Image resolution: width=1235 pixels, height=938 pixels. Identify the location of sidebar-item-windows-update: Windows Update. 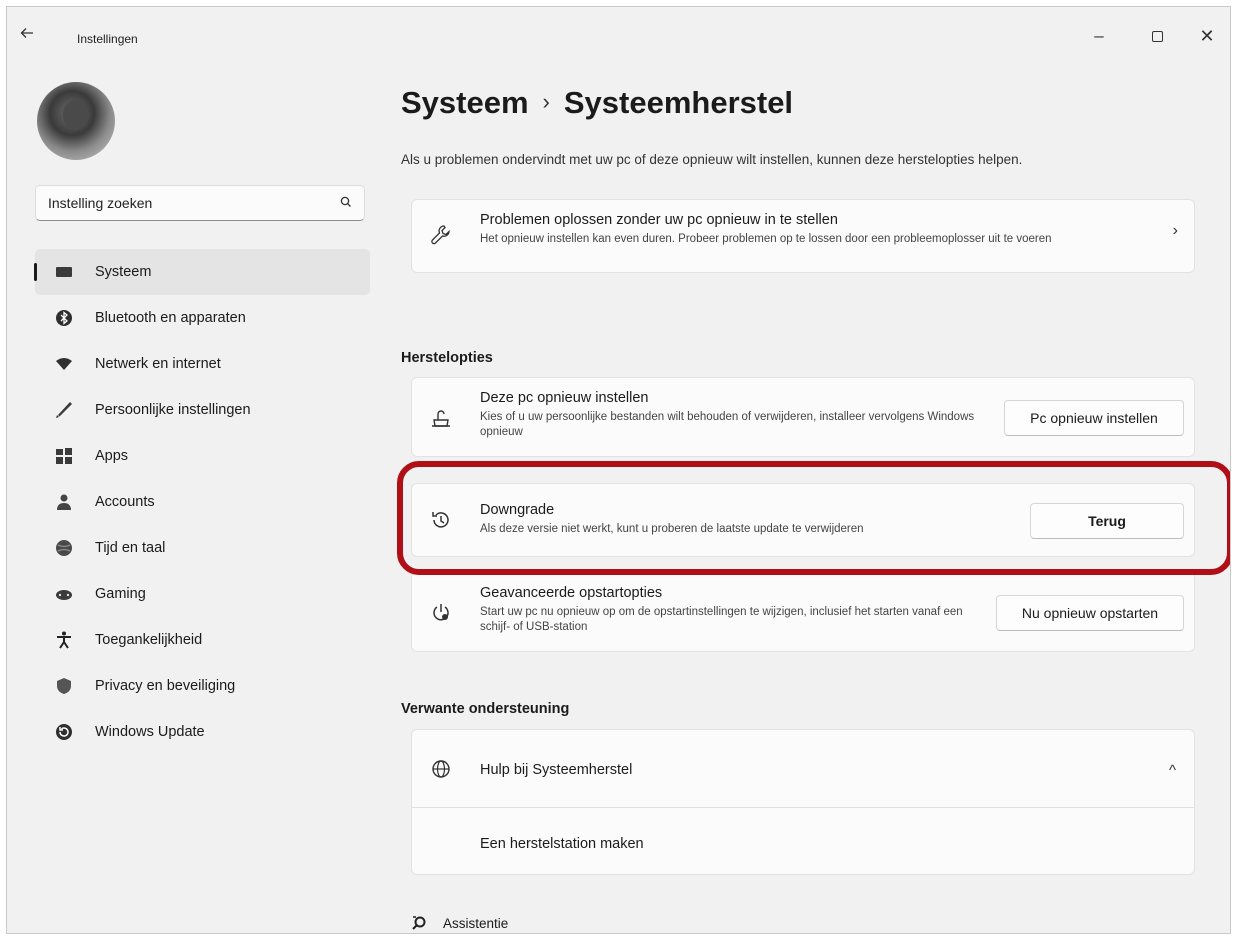
(202, 732).